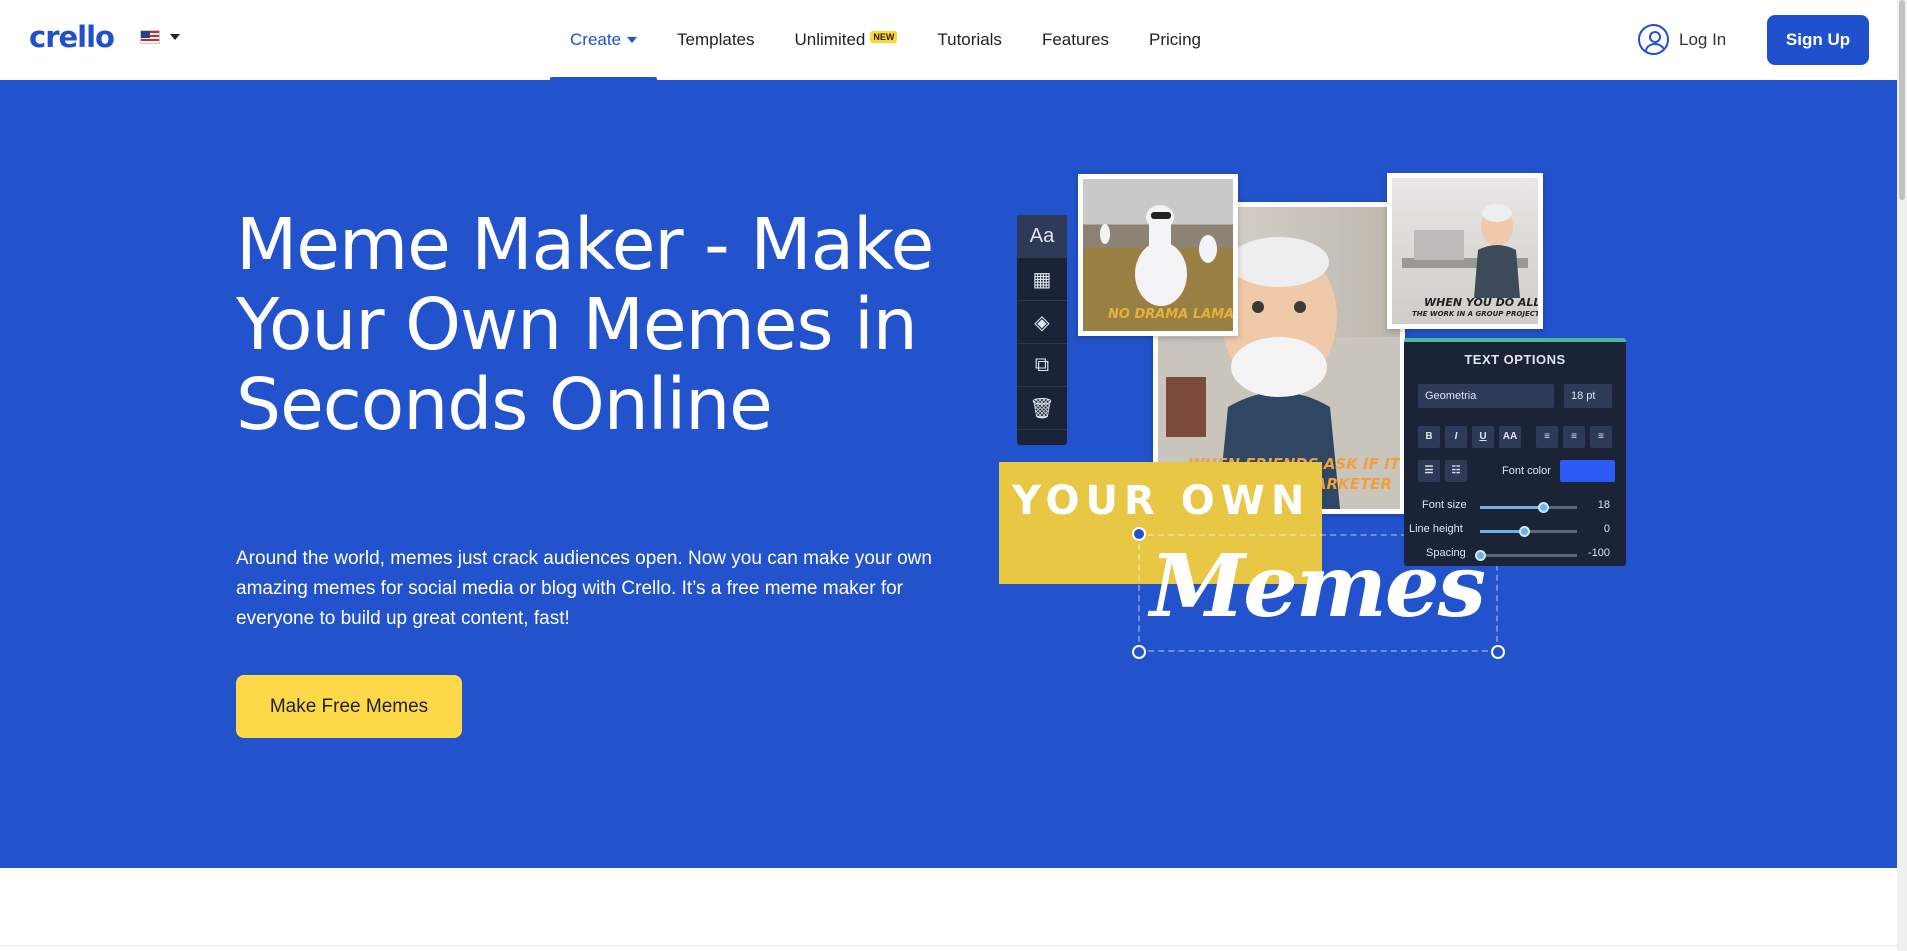 The image size is (1907, 951). I want to click on menu-item-tutorials: Tutorials, so click(969, 40).